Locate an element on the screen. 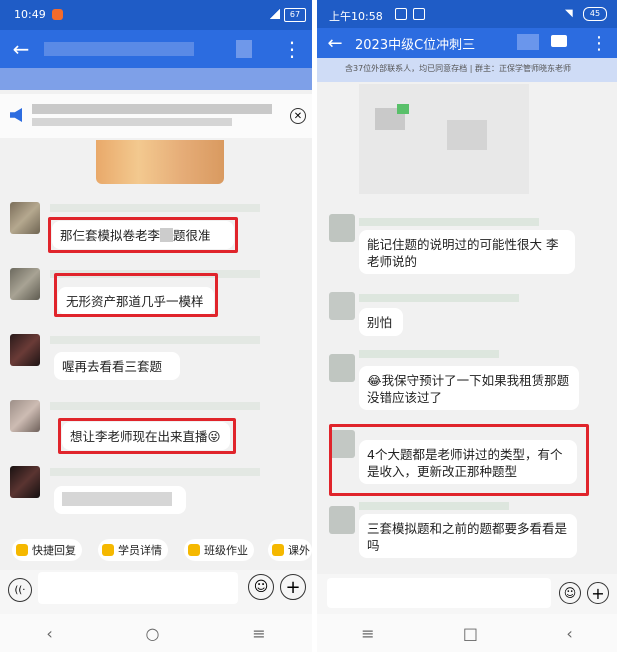 The image size is (617, 652). class-homework-button: 班级作业 is located at coordinates (219, 550).